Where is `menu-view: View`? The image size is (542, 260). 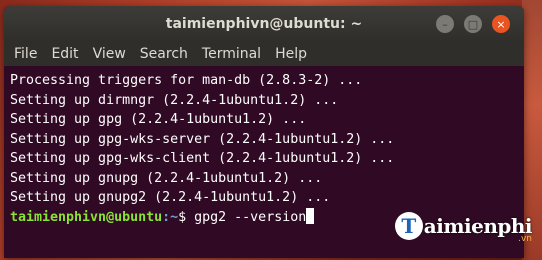
menu-view: View is located at coordinates (109, 54).